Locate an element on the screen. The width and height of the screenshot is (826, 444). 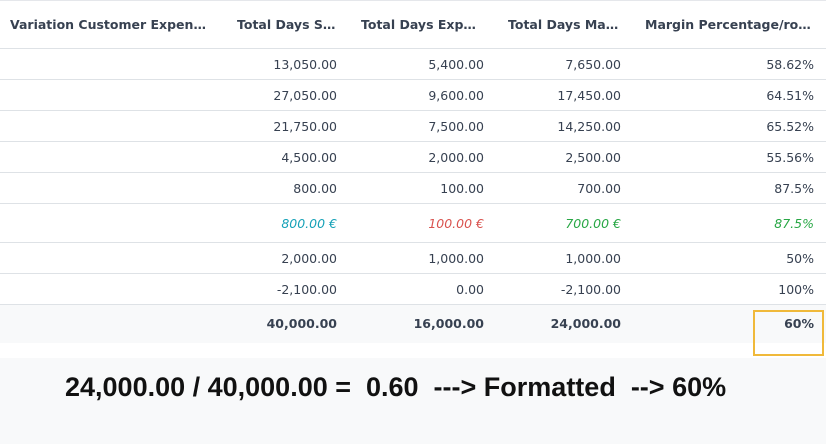
cell-margin-percentage: 64.51% is located at coordinates (790, 95).